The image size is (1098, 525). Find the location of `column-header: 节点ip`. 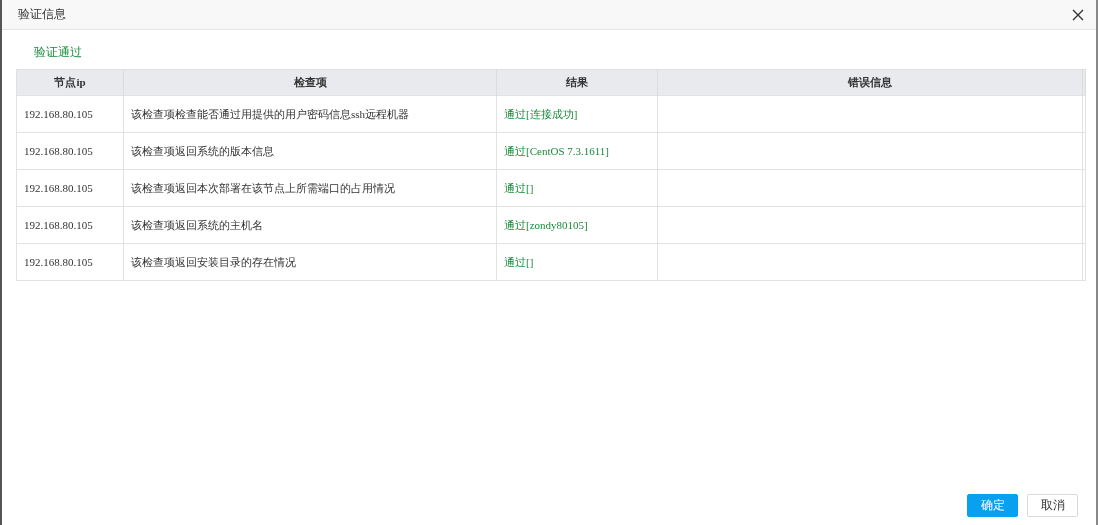

column-header: 节点ip is located at coordinates (70, 82).